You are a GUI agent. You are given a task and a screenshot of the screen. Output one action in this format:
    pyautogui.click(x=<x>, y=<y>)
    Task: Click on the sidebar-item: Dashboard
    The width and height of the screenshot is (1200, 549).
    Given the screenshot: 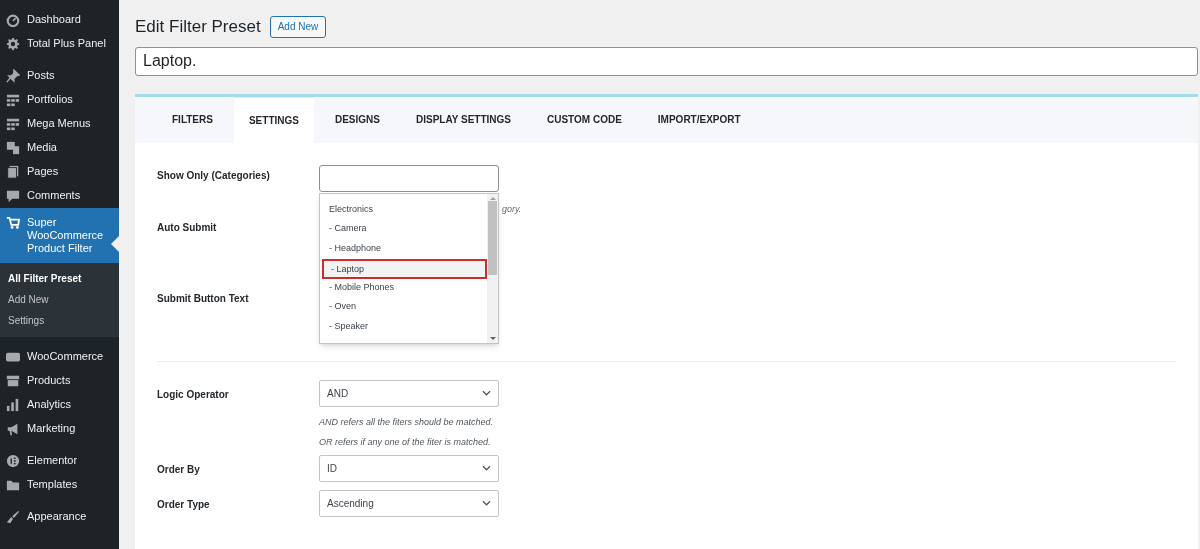 What is the action you would take?
    pyautogui.click(x=59, y=20)
    